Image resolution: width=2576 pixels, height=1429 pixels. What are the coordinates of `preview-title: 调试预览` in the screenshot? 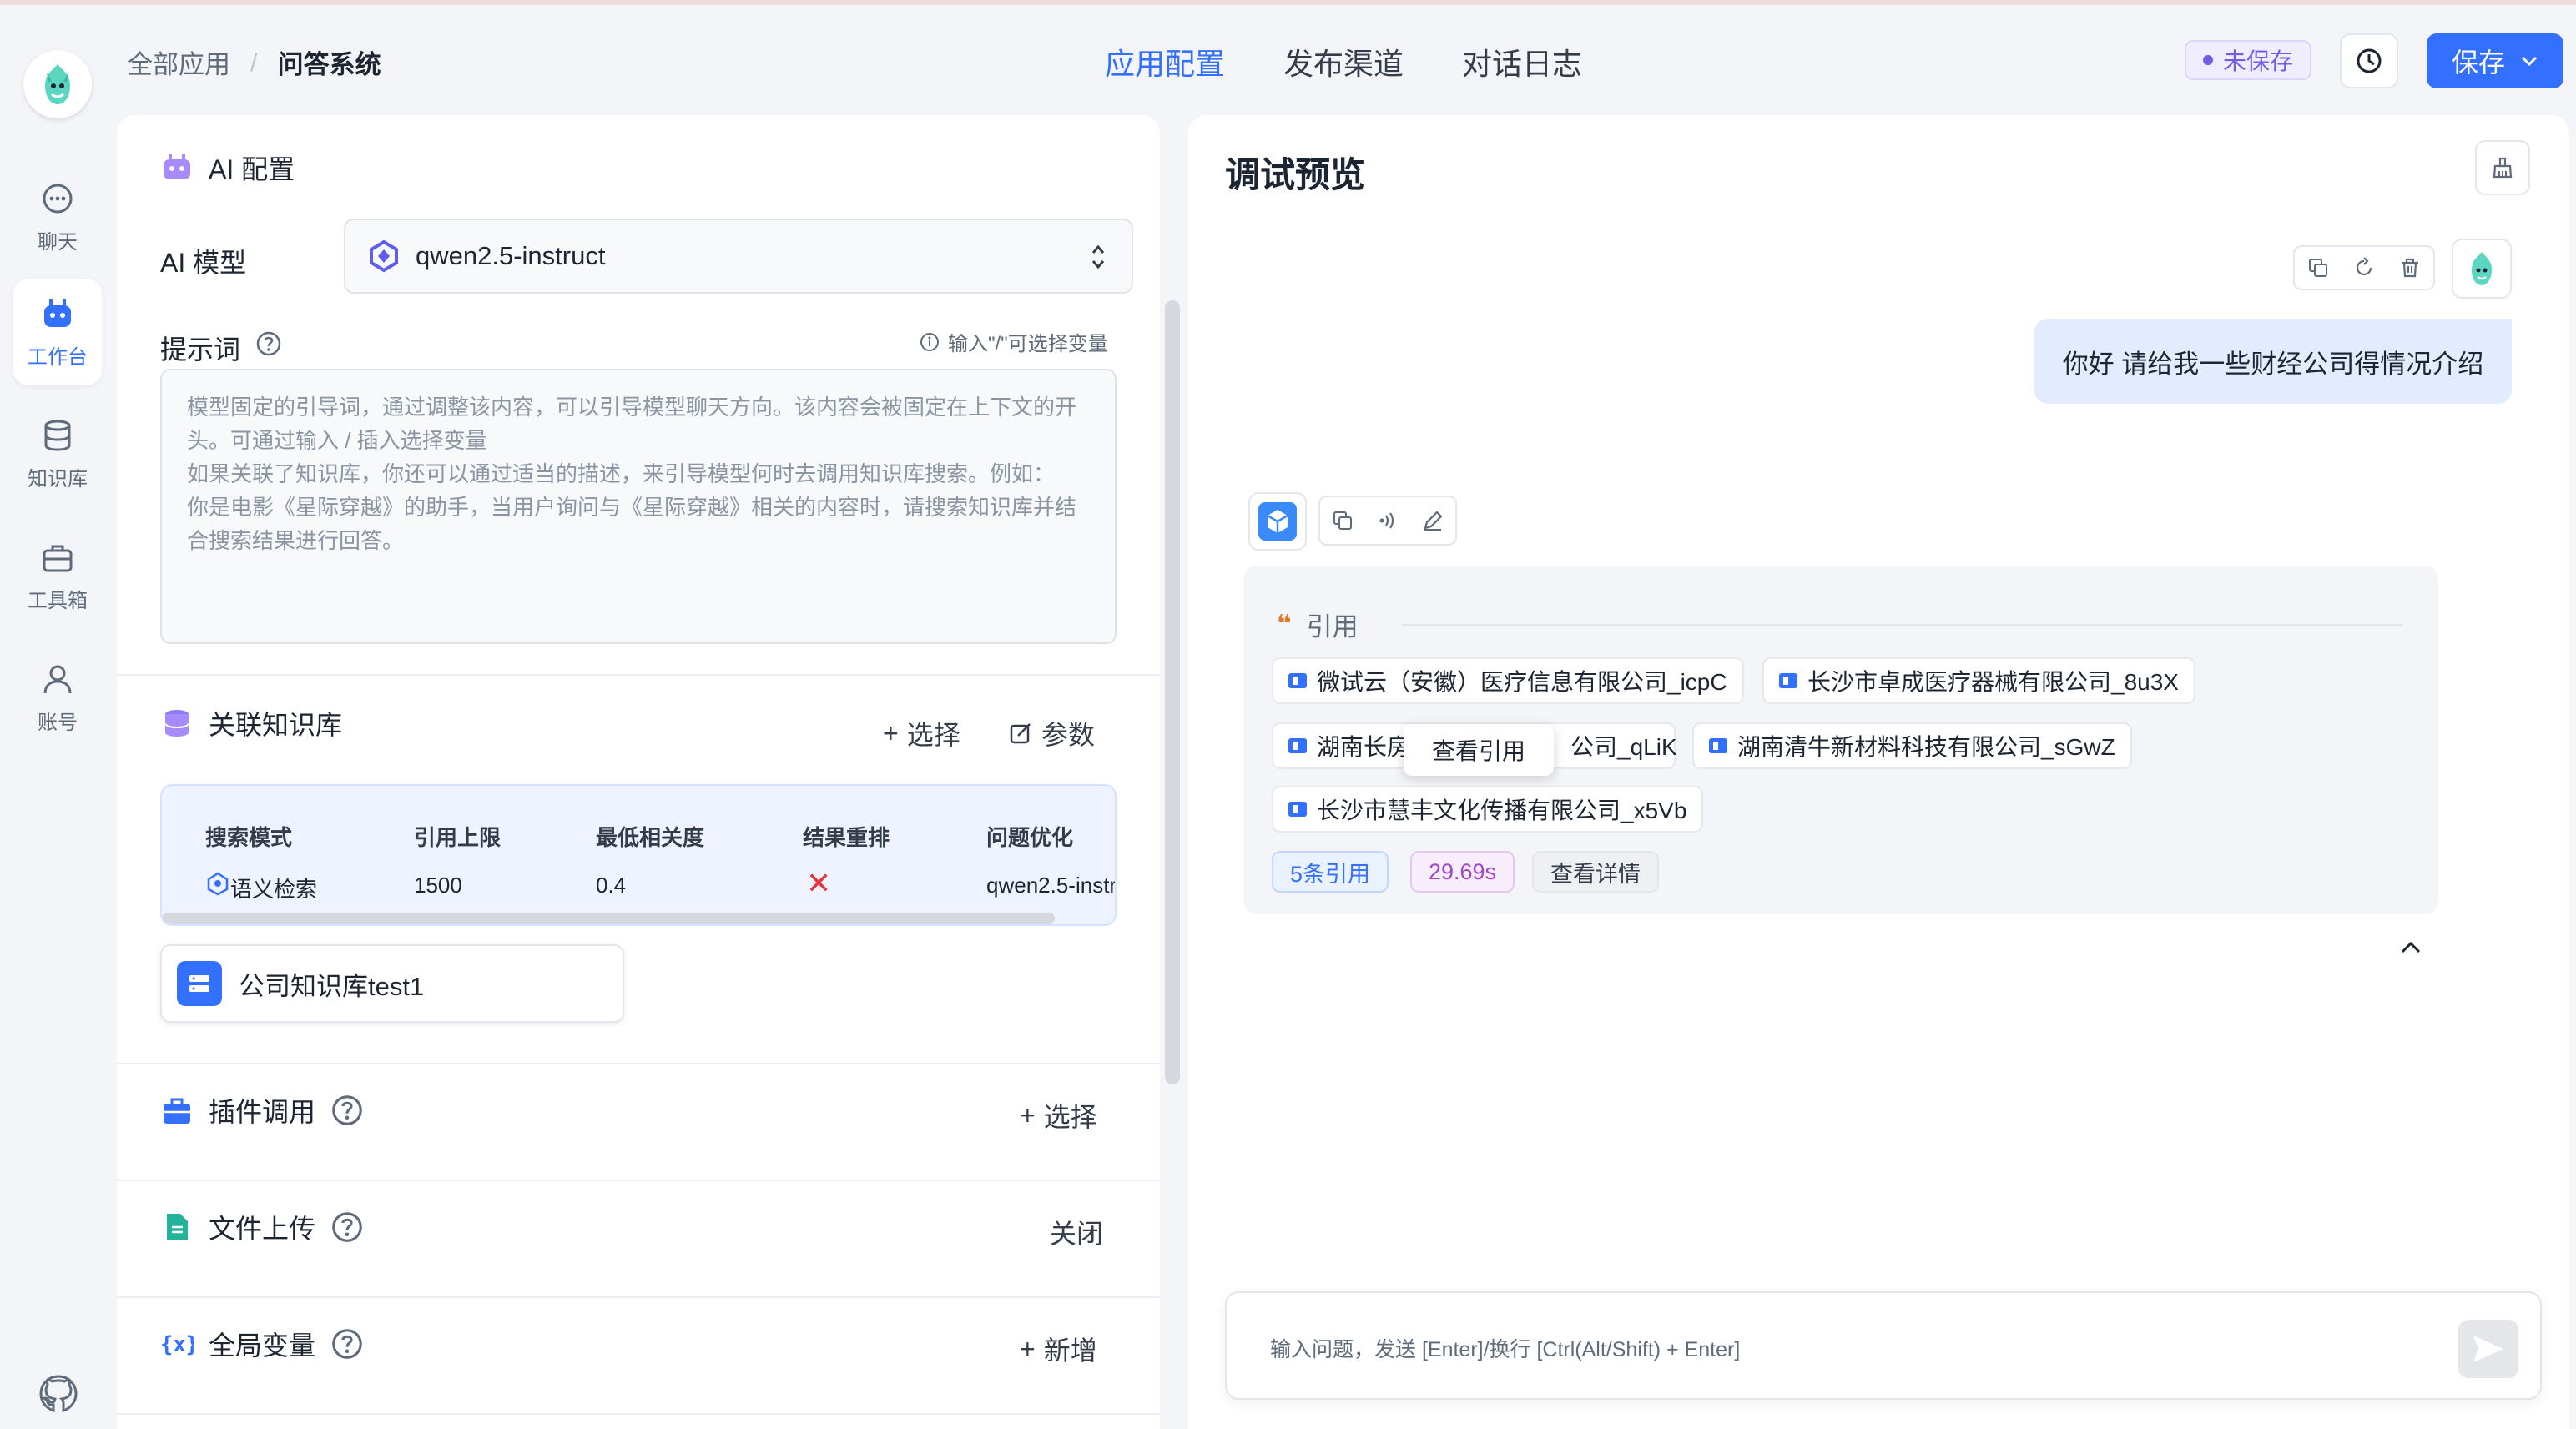 It's located at (1295, 174).